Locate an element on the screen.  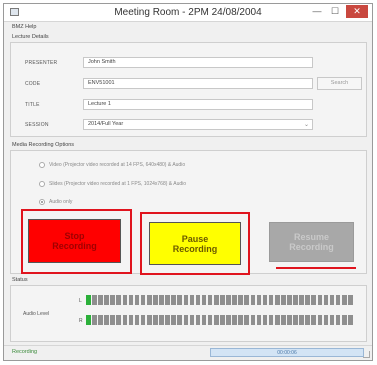
code-label: CODE is located at coordinates (33, 84).